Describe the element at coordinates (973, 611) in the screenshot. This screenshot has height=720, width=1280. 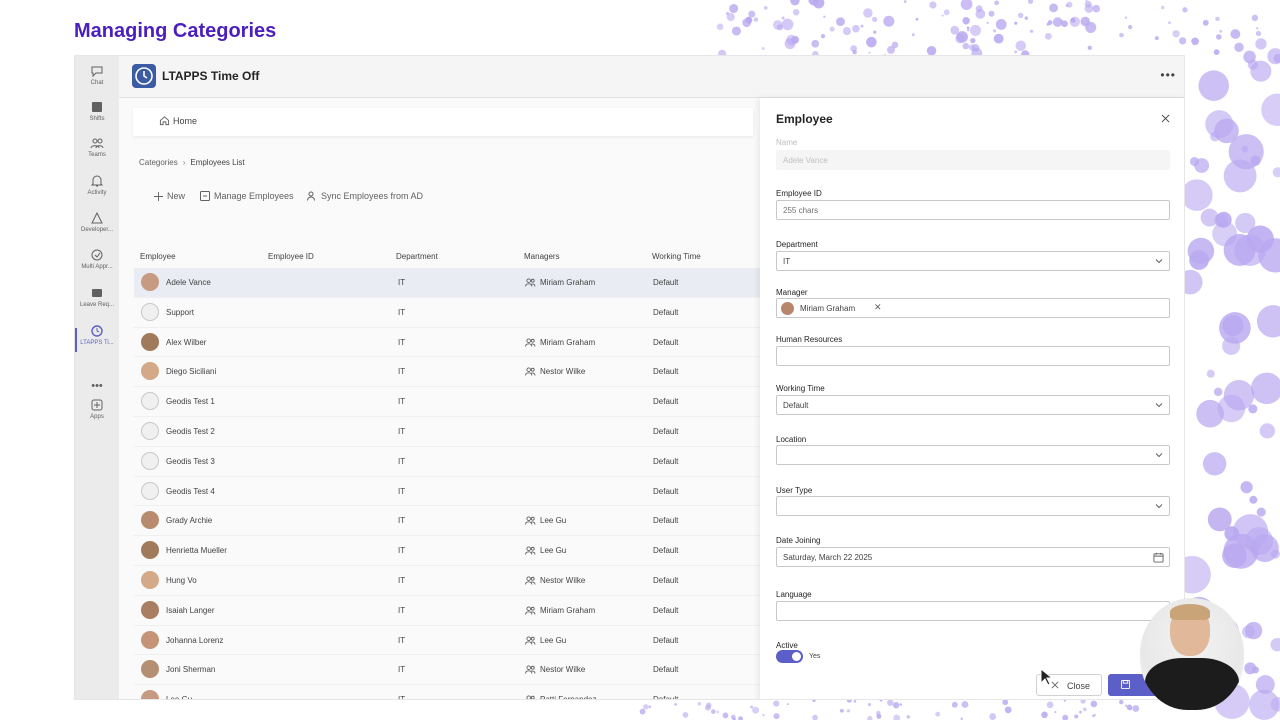
I see `language-field` at that location.